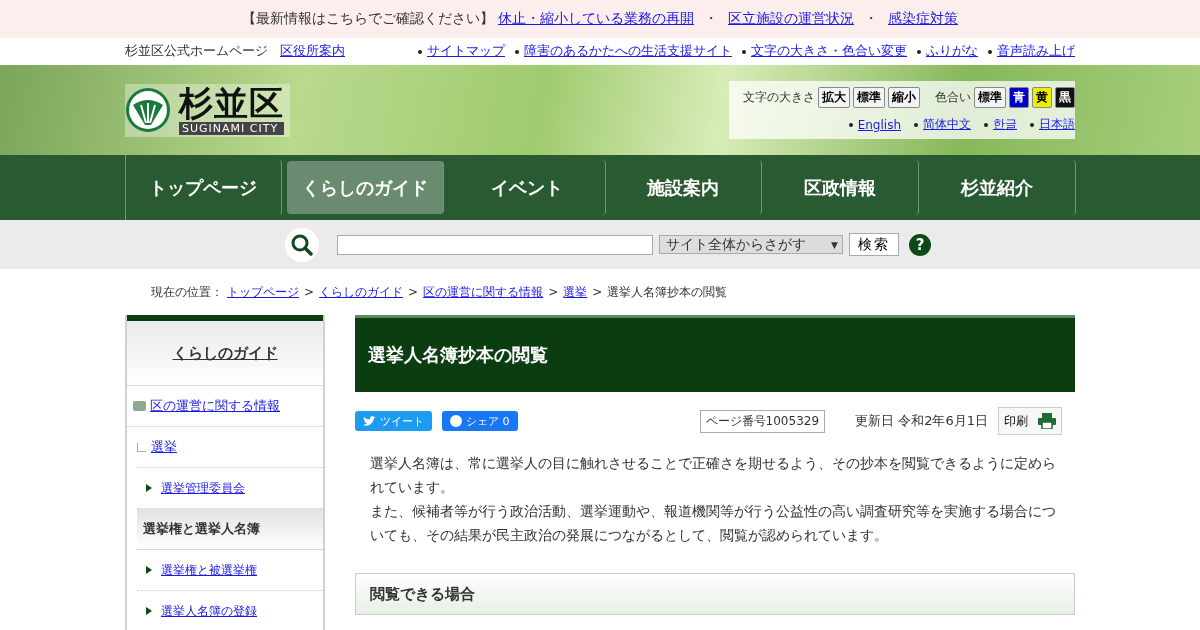  Describe the element at coordinates (921, 421) in the screenshot. I see `updated-date: 更新日 令和2年6月1日` at that location.